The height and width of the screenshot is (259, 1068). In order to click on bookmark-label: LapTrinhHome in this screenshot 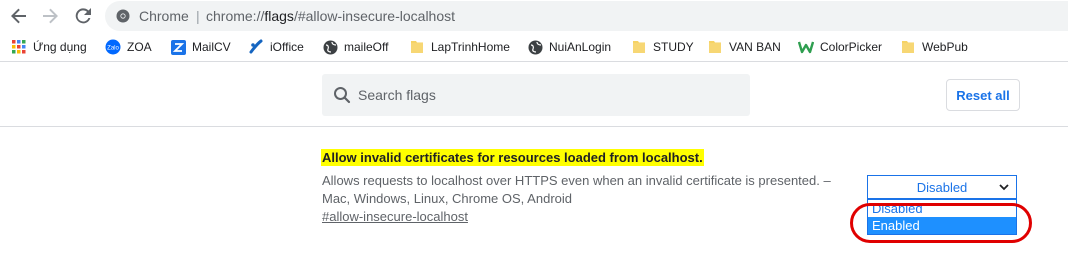, I will do `click(470, 47)`.